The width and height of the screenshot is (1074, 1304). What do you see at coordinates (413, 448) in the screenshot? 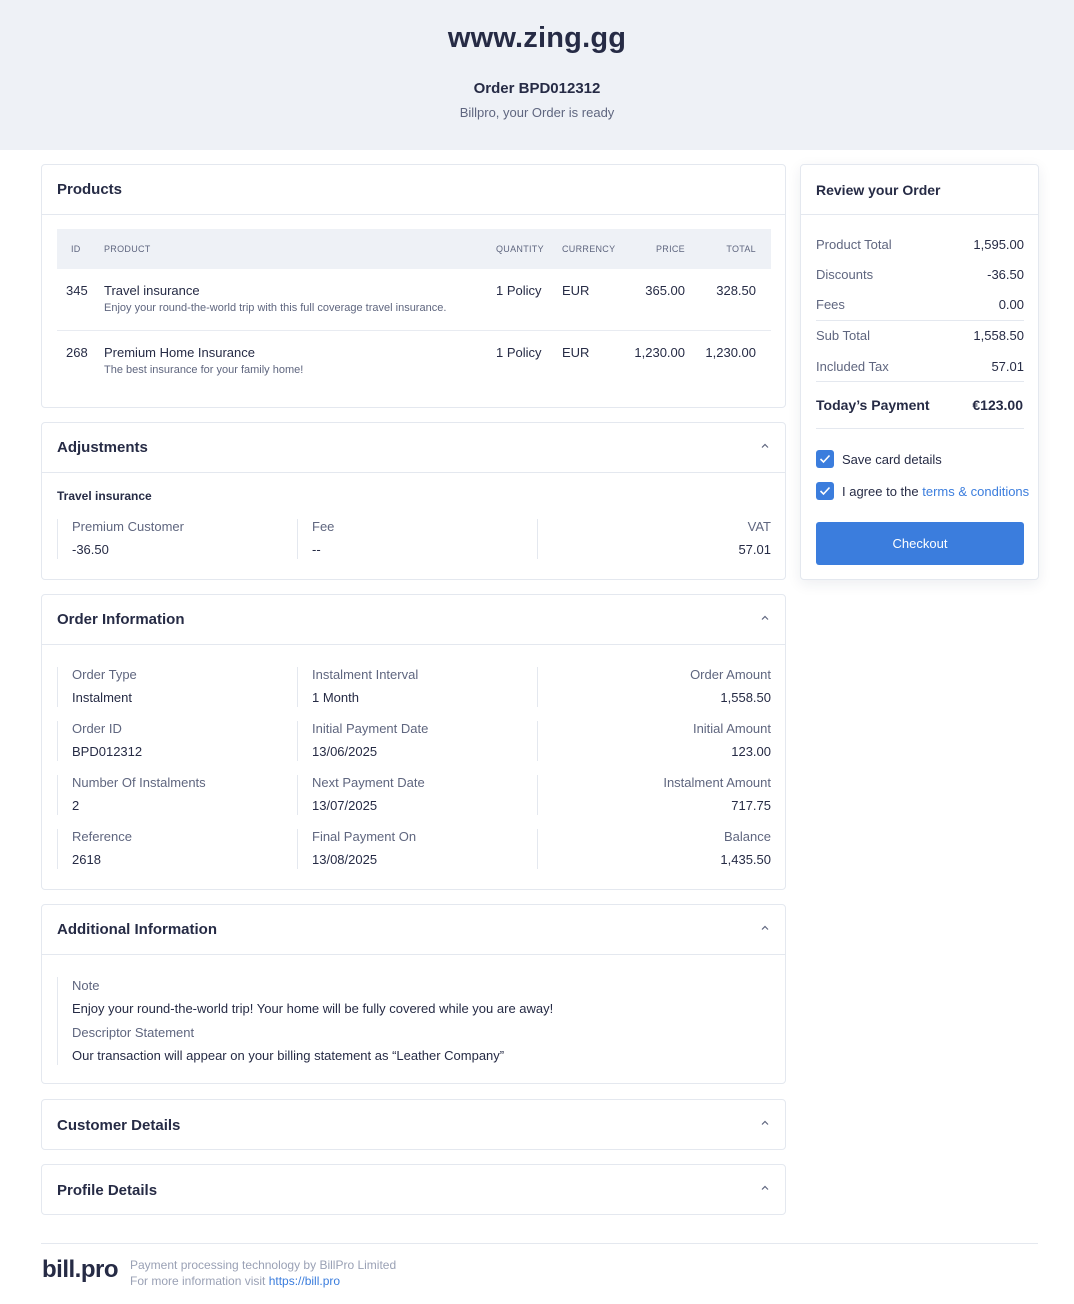
I see `adjustments-header: Adjustments` at bounding box center [413, 448].